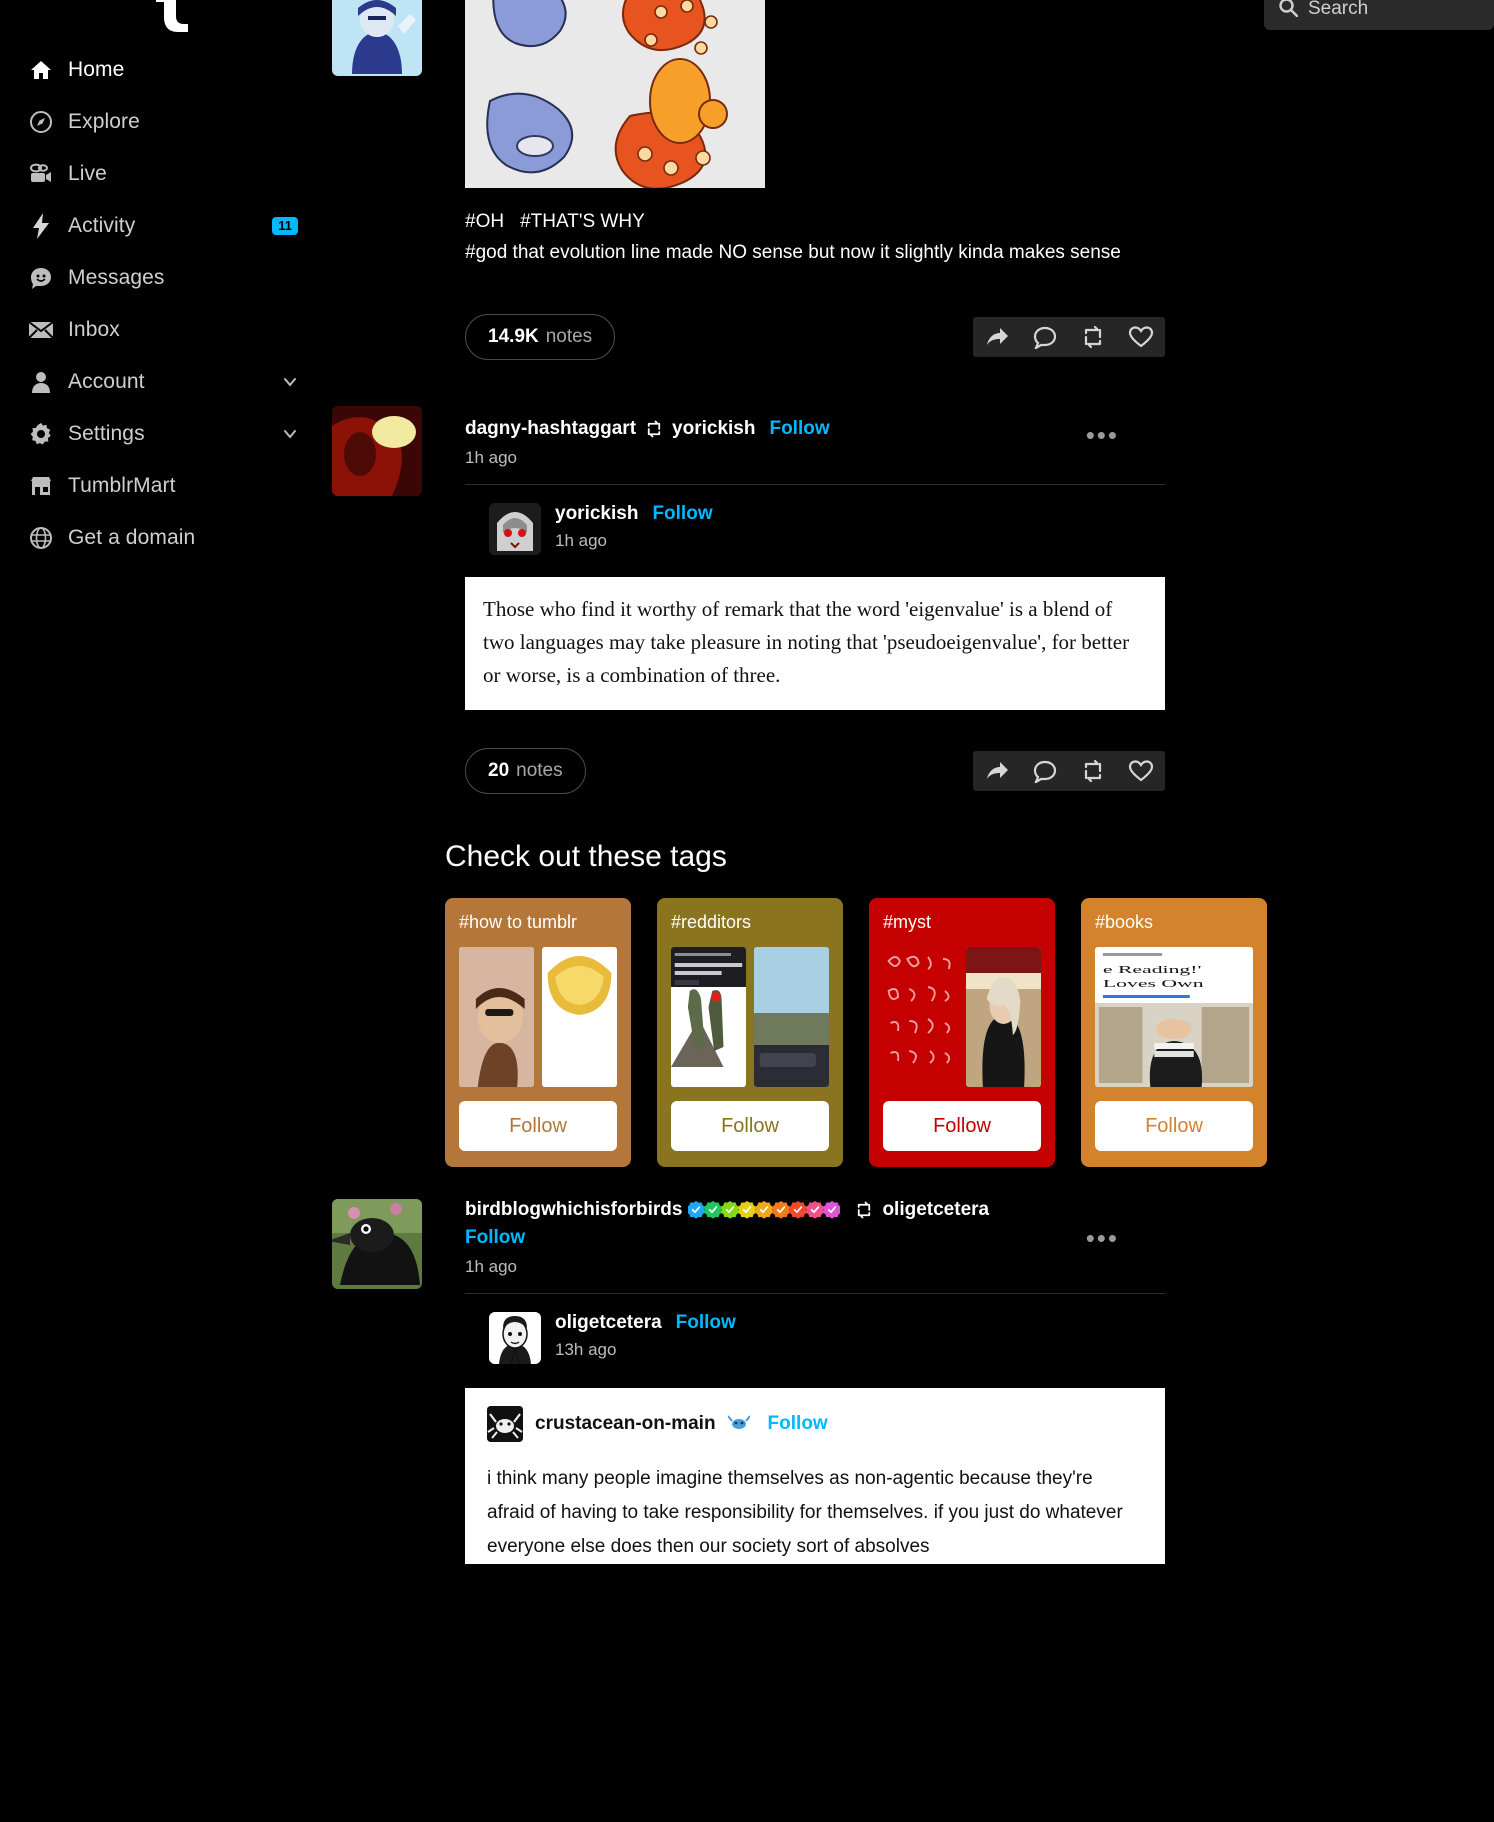 The height and width of the screenshot is (1822, 1494). I want to click on sidebar-item-label: Account, so click(106, 381).